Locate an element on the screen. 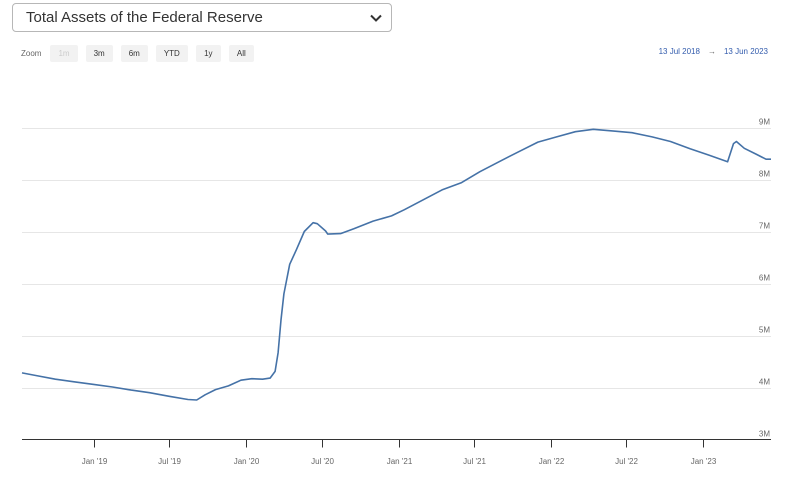 The height and width of the screenshot is (480, 800). x-tick-label: Jul '19 is located at coordinates (169, 461).